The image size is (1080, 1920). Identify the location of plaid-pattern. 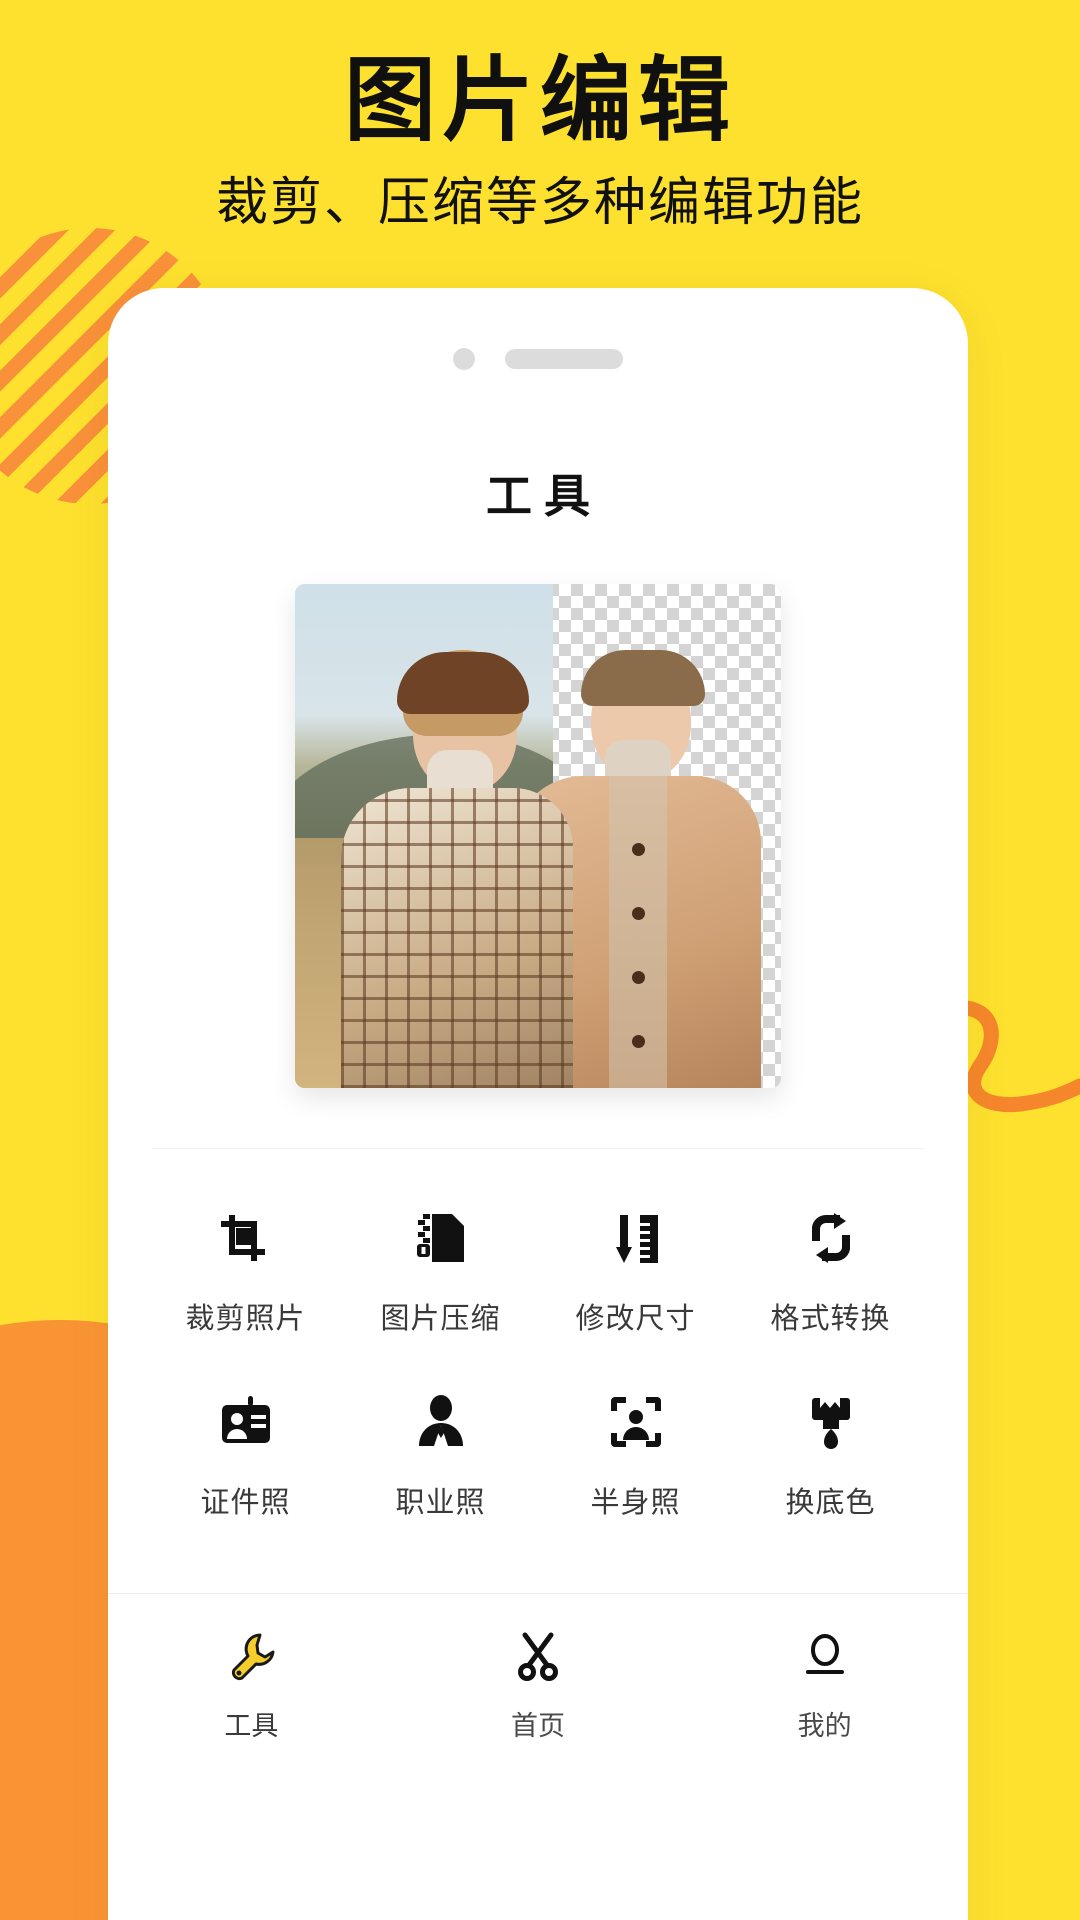
(457, 938).